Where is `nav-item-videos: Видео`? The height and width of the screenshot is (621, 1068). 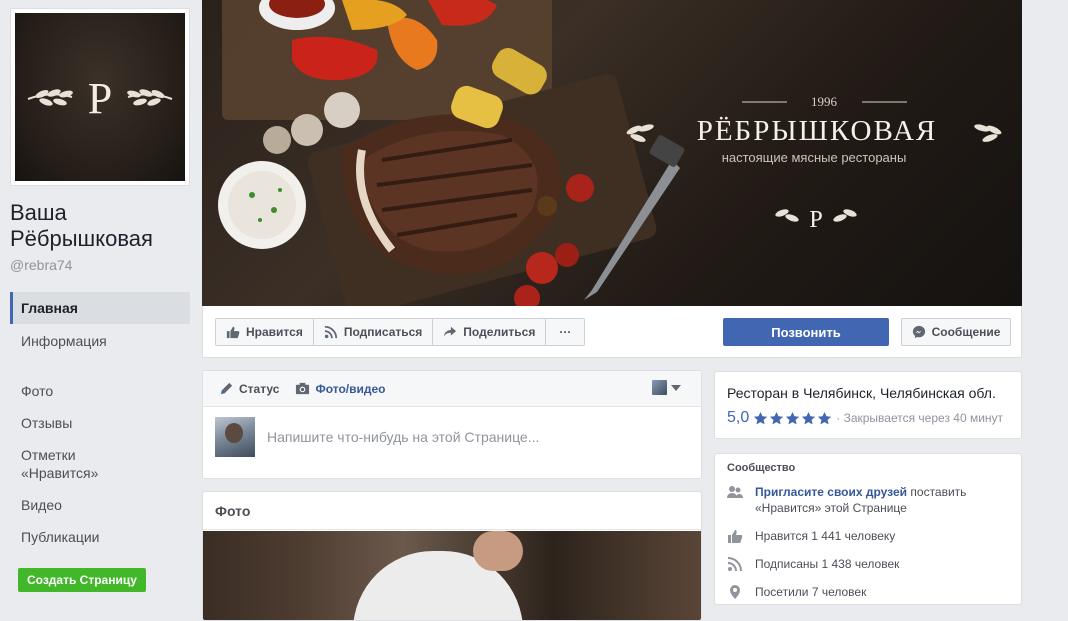
nav-item-videos: Видео is located at coordinates (100, 505).